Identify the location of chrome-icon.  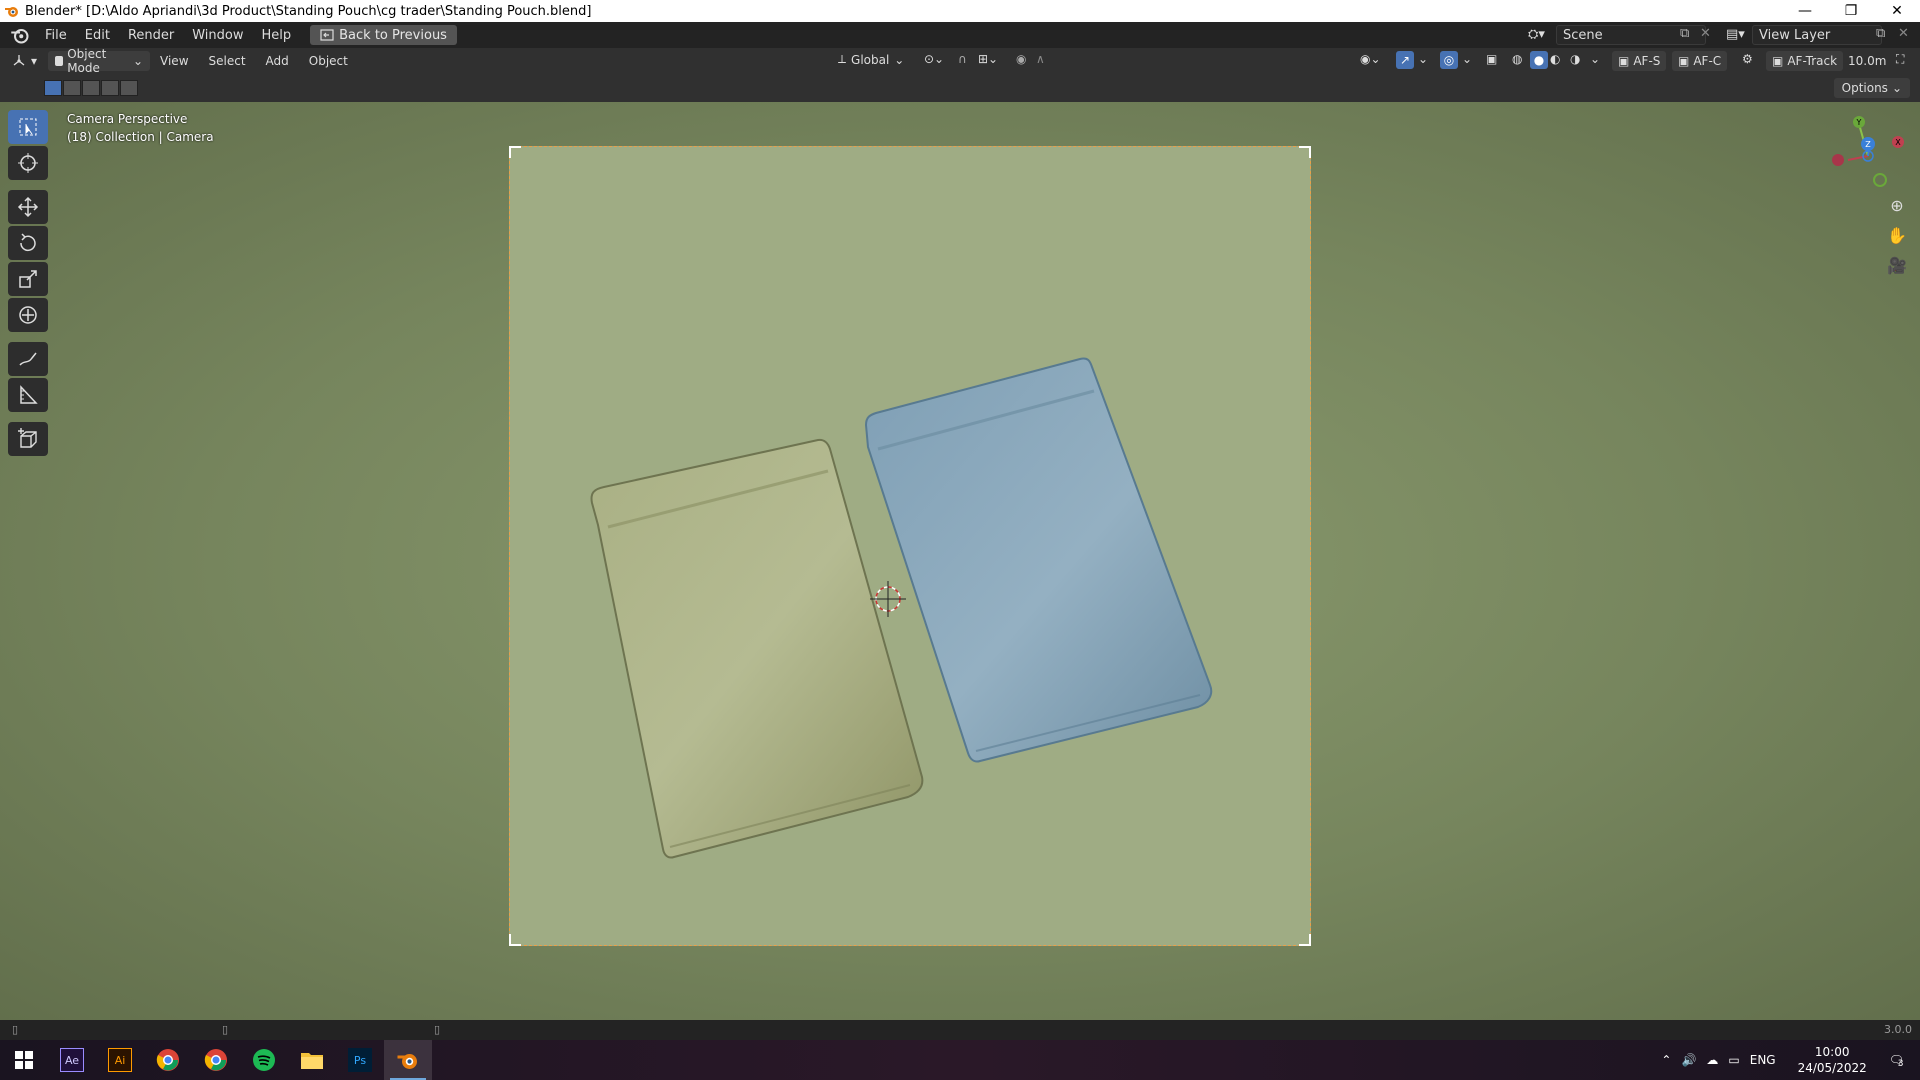
(168, 1060).